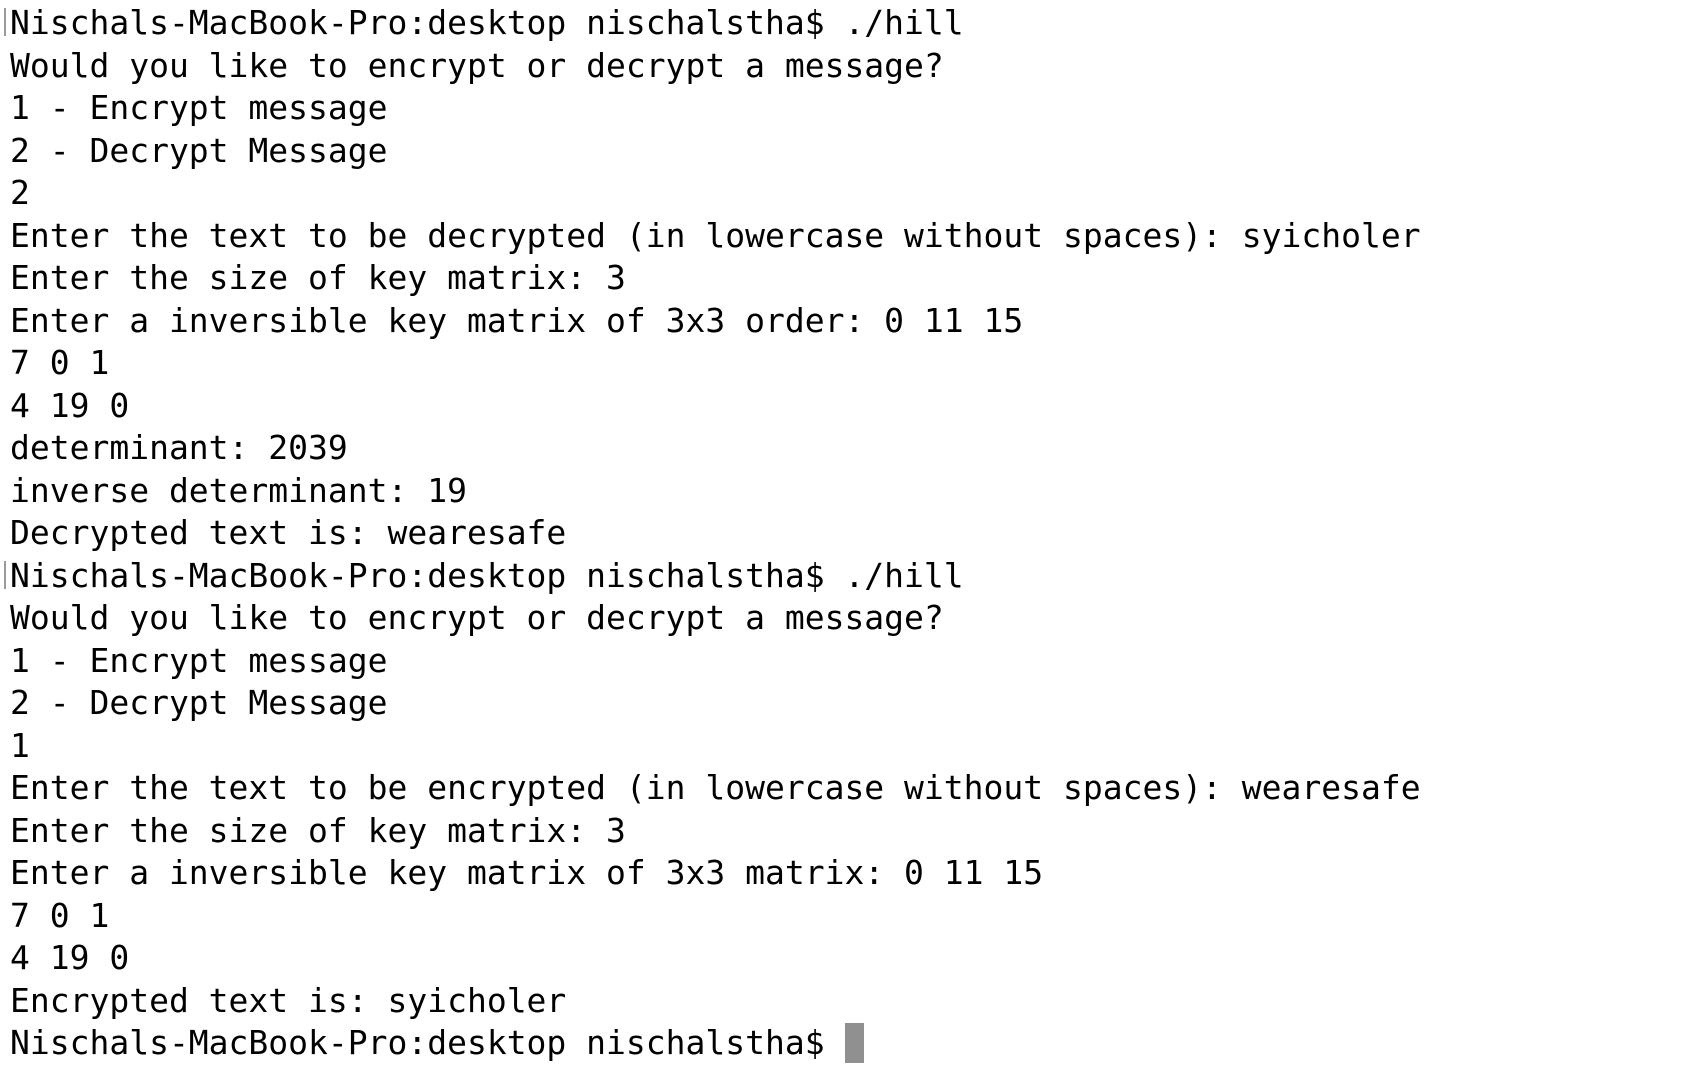  I want to click on output-line-result: Encrypted text is: syicholer, so click(288, 1000).